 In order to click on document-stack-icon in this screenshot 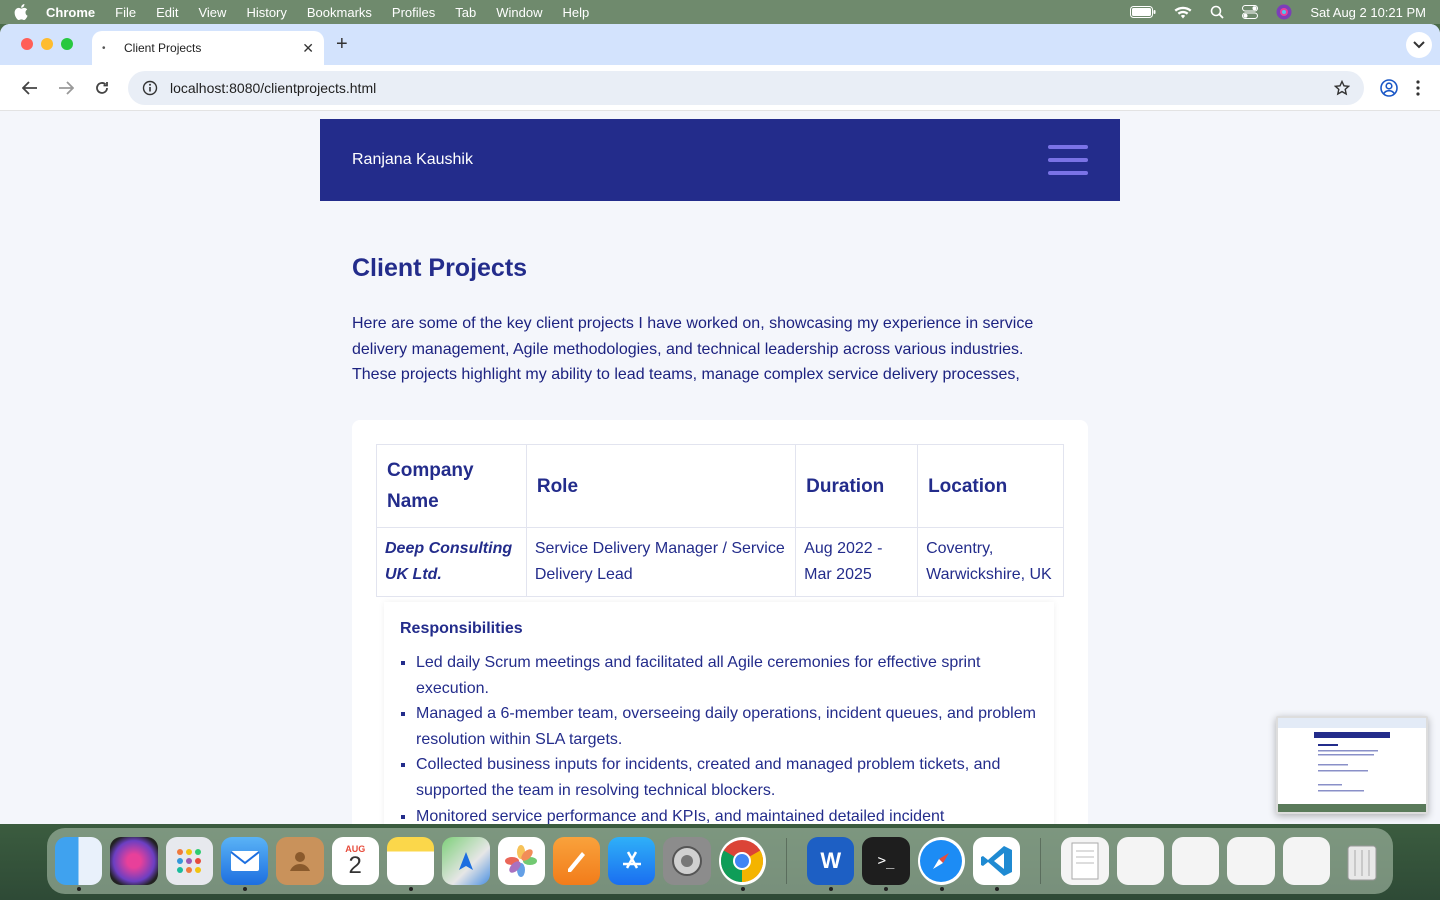, I will do `click(1085, 861)`.